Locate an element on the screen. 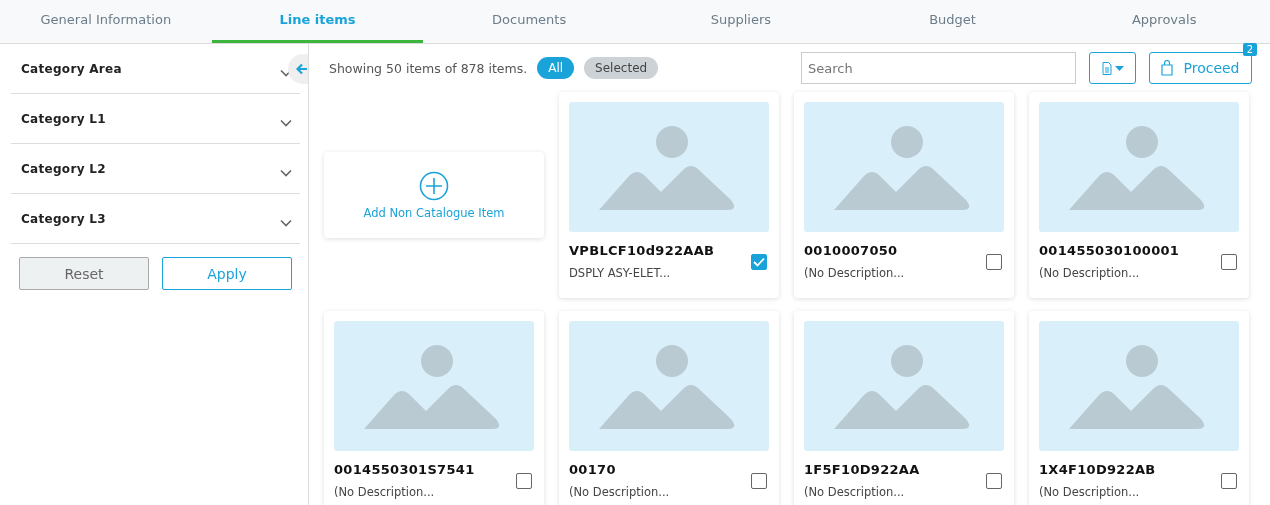 This screenshot has width=1270, height=505. search-field: Search is located at coordinates (938, 68).